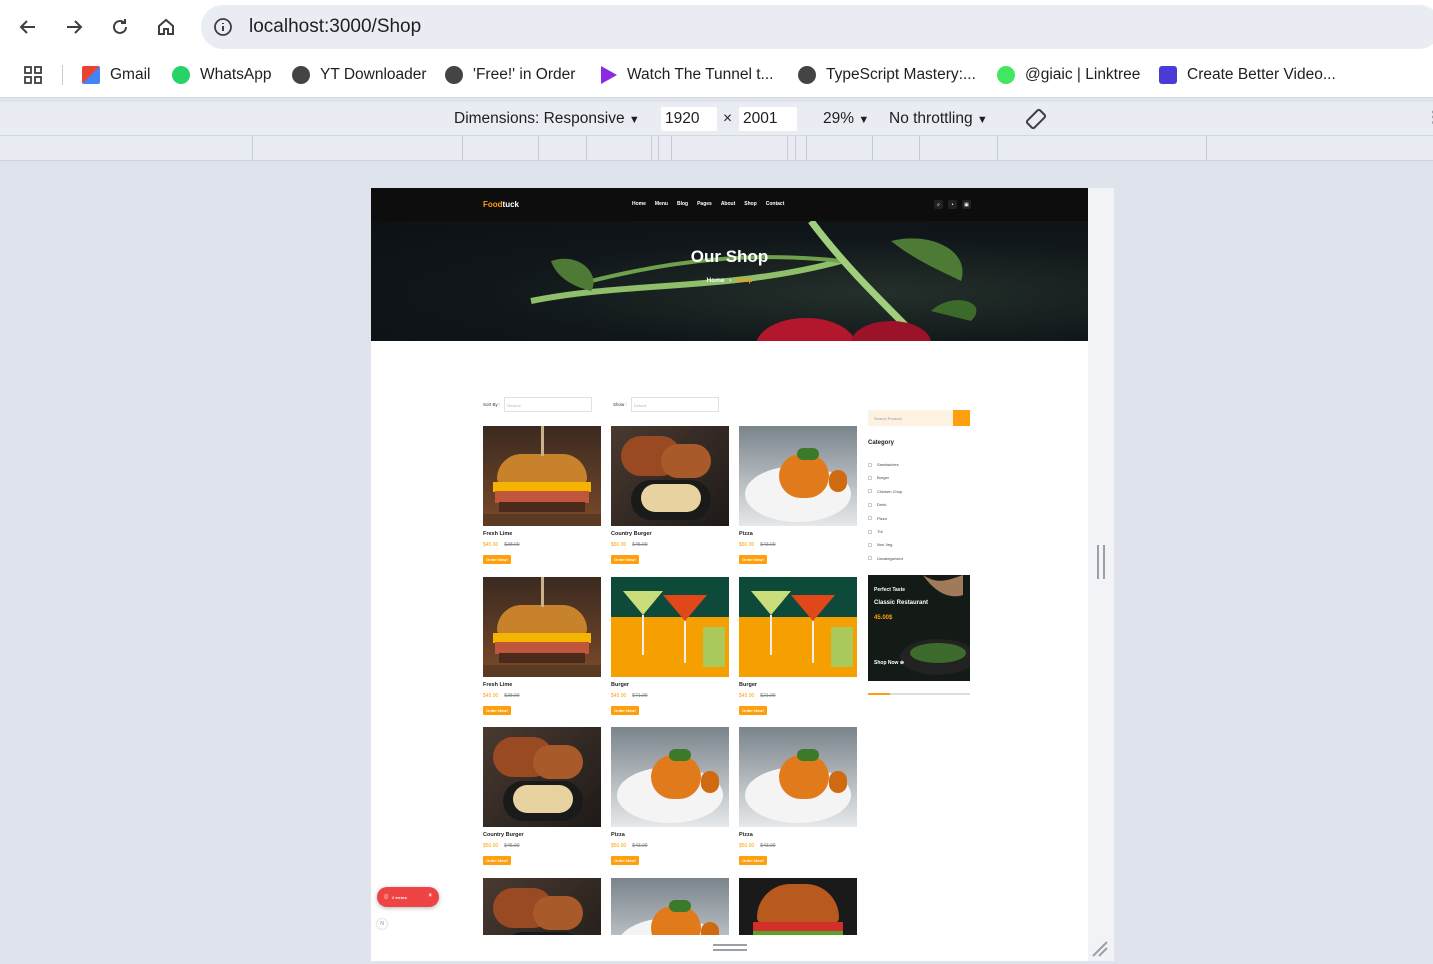 This screenshot has height=964, width=1433. Describe the element at coordinates (222, 75) in the screenshot. I see `bookmark-whatsapp: WhatsApp` at that location.